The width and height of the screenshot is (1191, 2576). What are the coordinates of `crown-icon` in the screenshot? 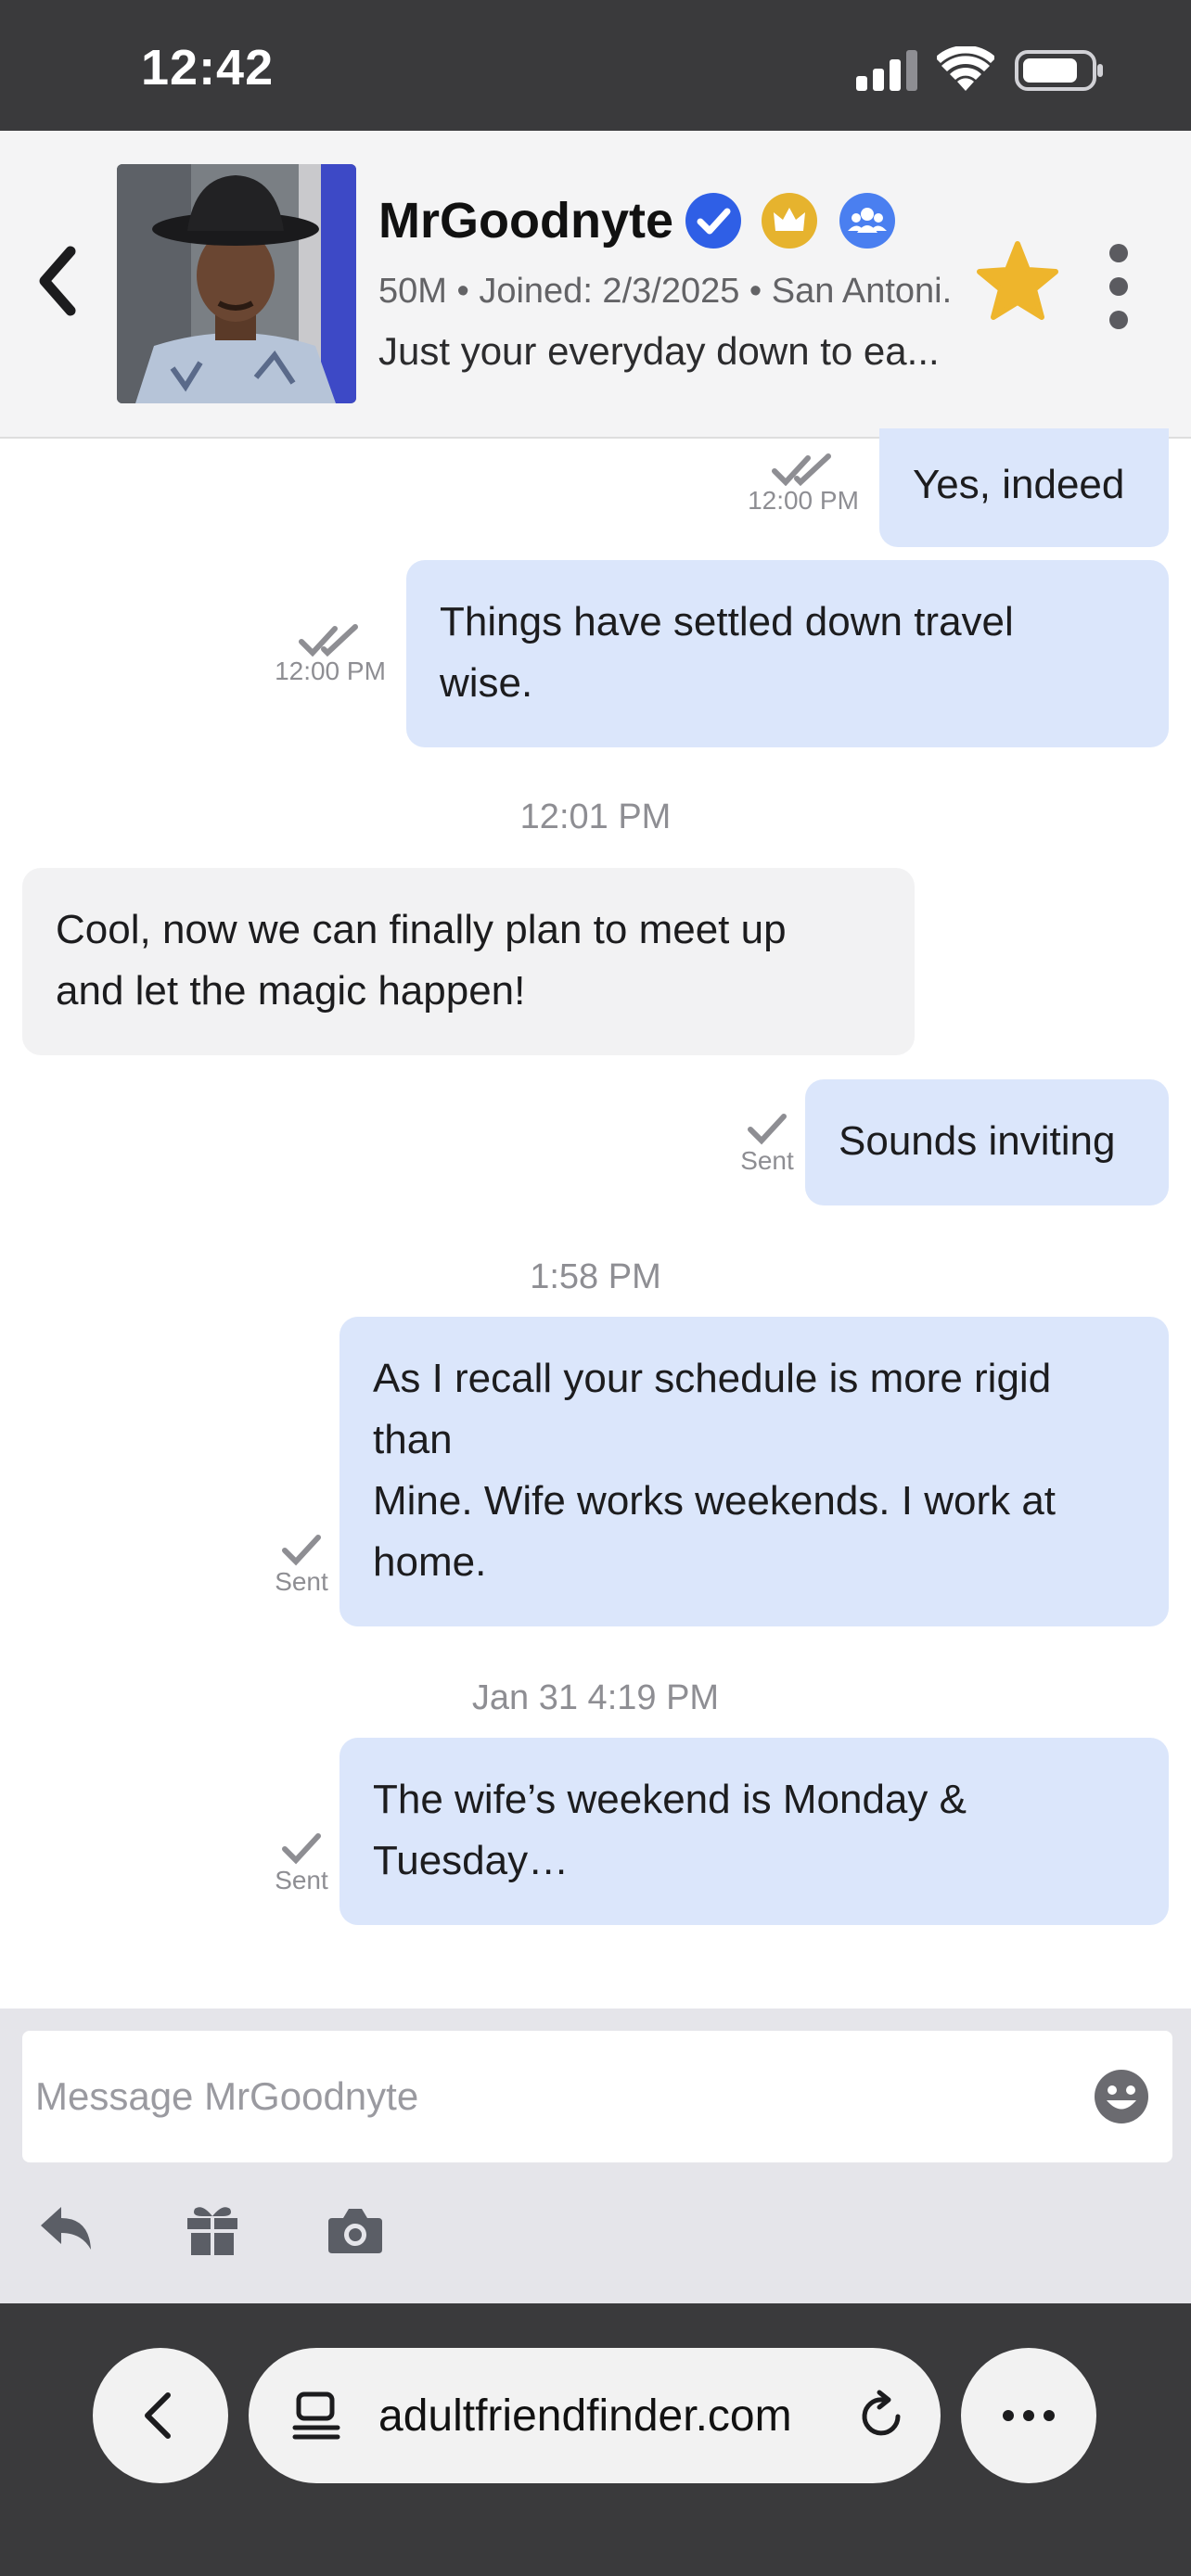 It's located at (790, 221).